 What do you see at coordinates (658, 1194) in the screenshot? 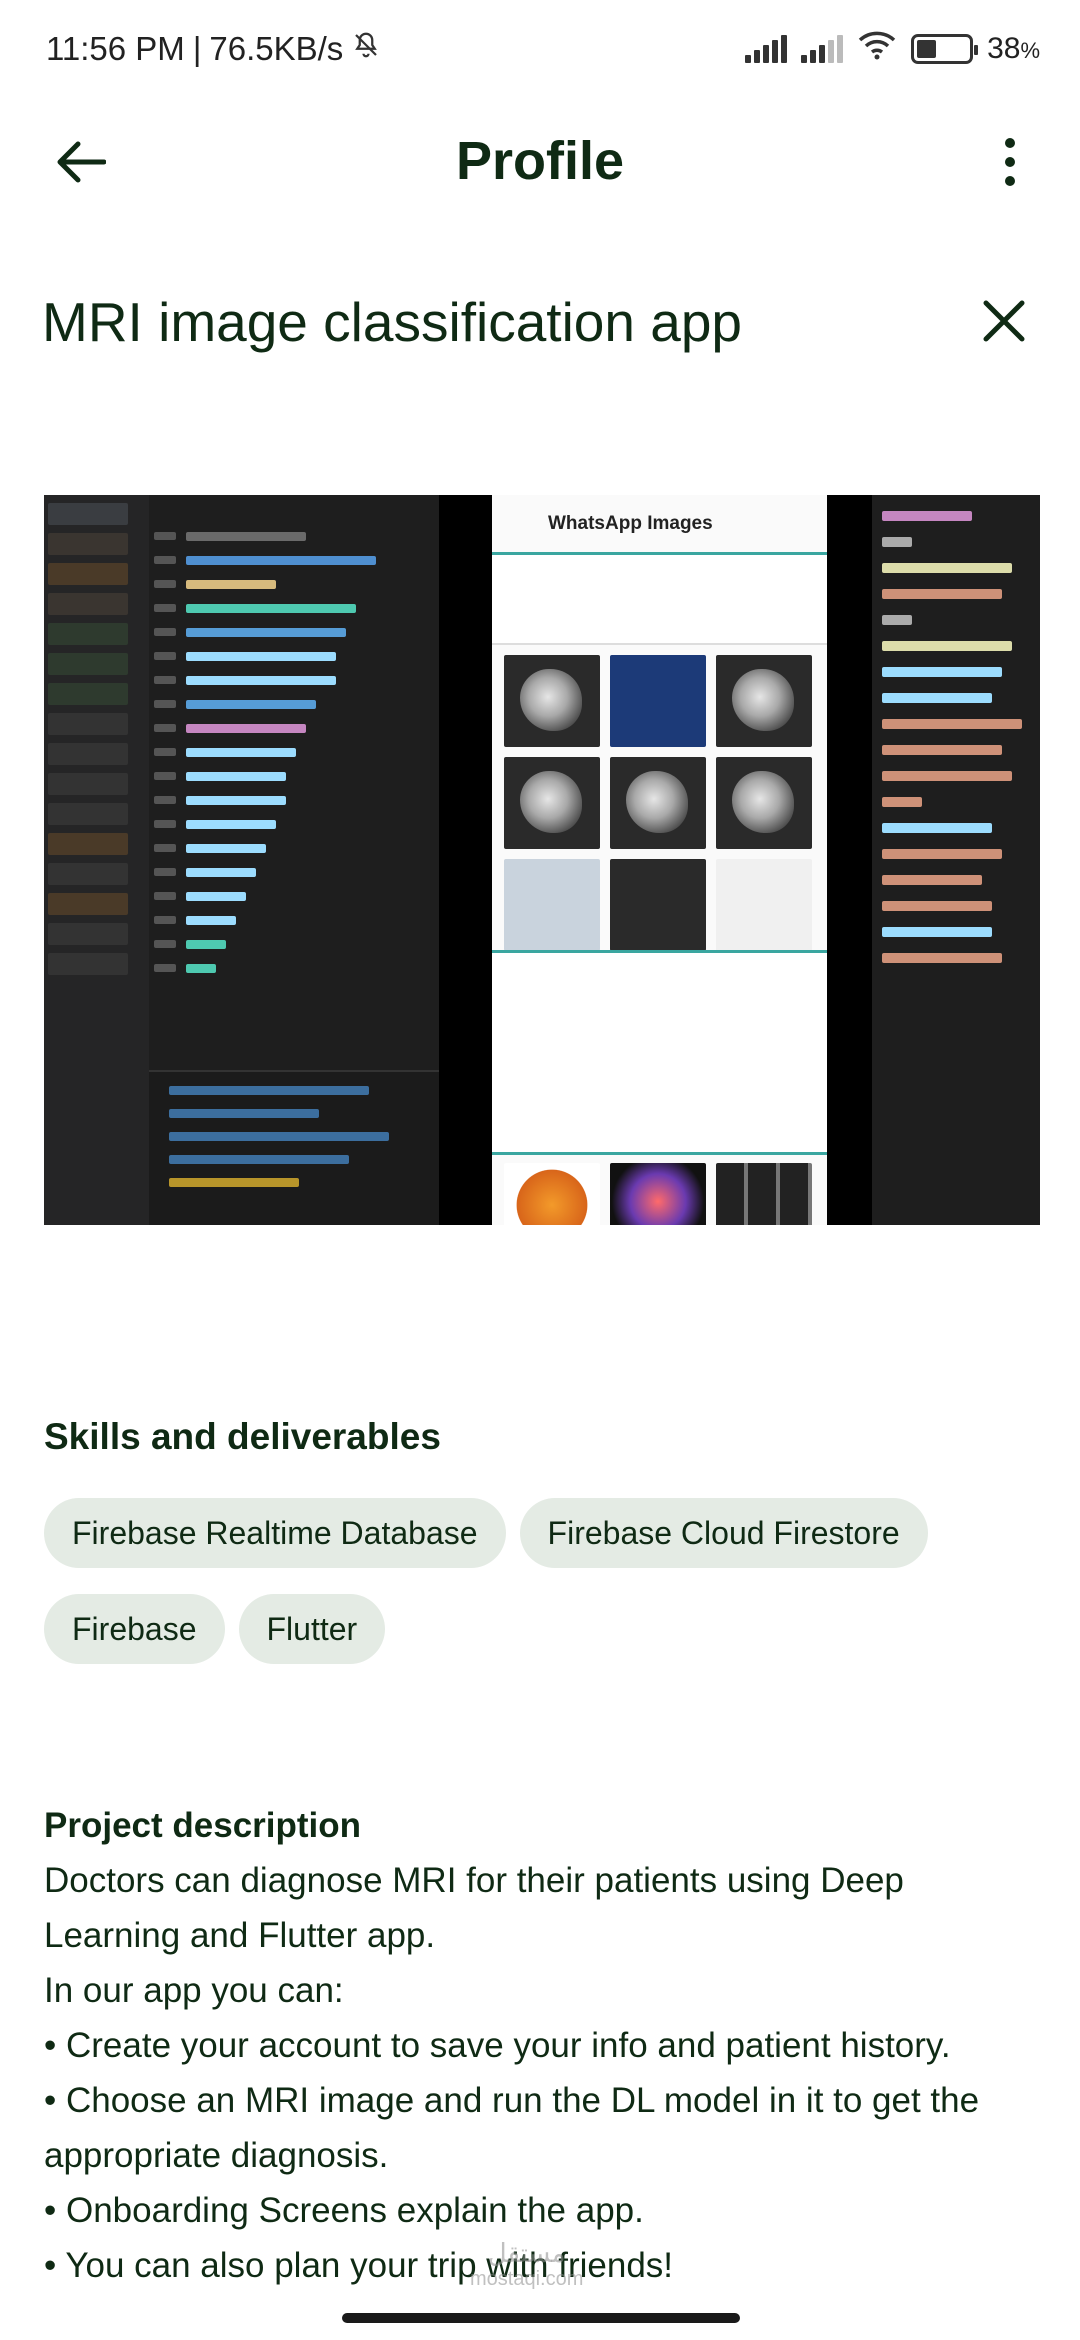
I see `brain-thumbnail-row` at bounding box center [658, 1194].